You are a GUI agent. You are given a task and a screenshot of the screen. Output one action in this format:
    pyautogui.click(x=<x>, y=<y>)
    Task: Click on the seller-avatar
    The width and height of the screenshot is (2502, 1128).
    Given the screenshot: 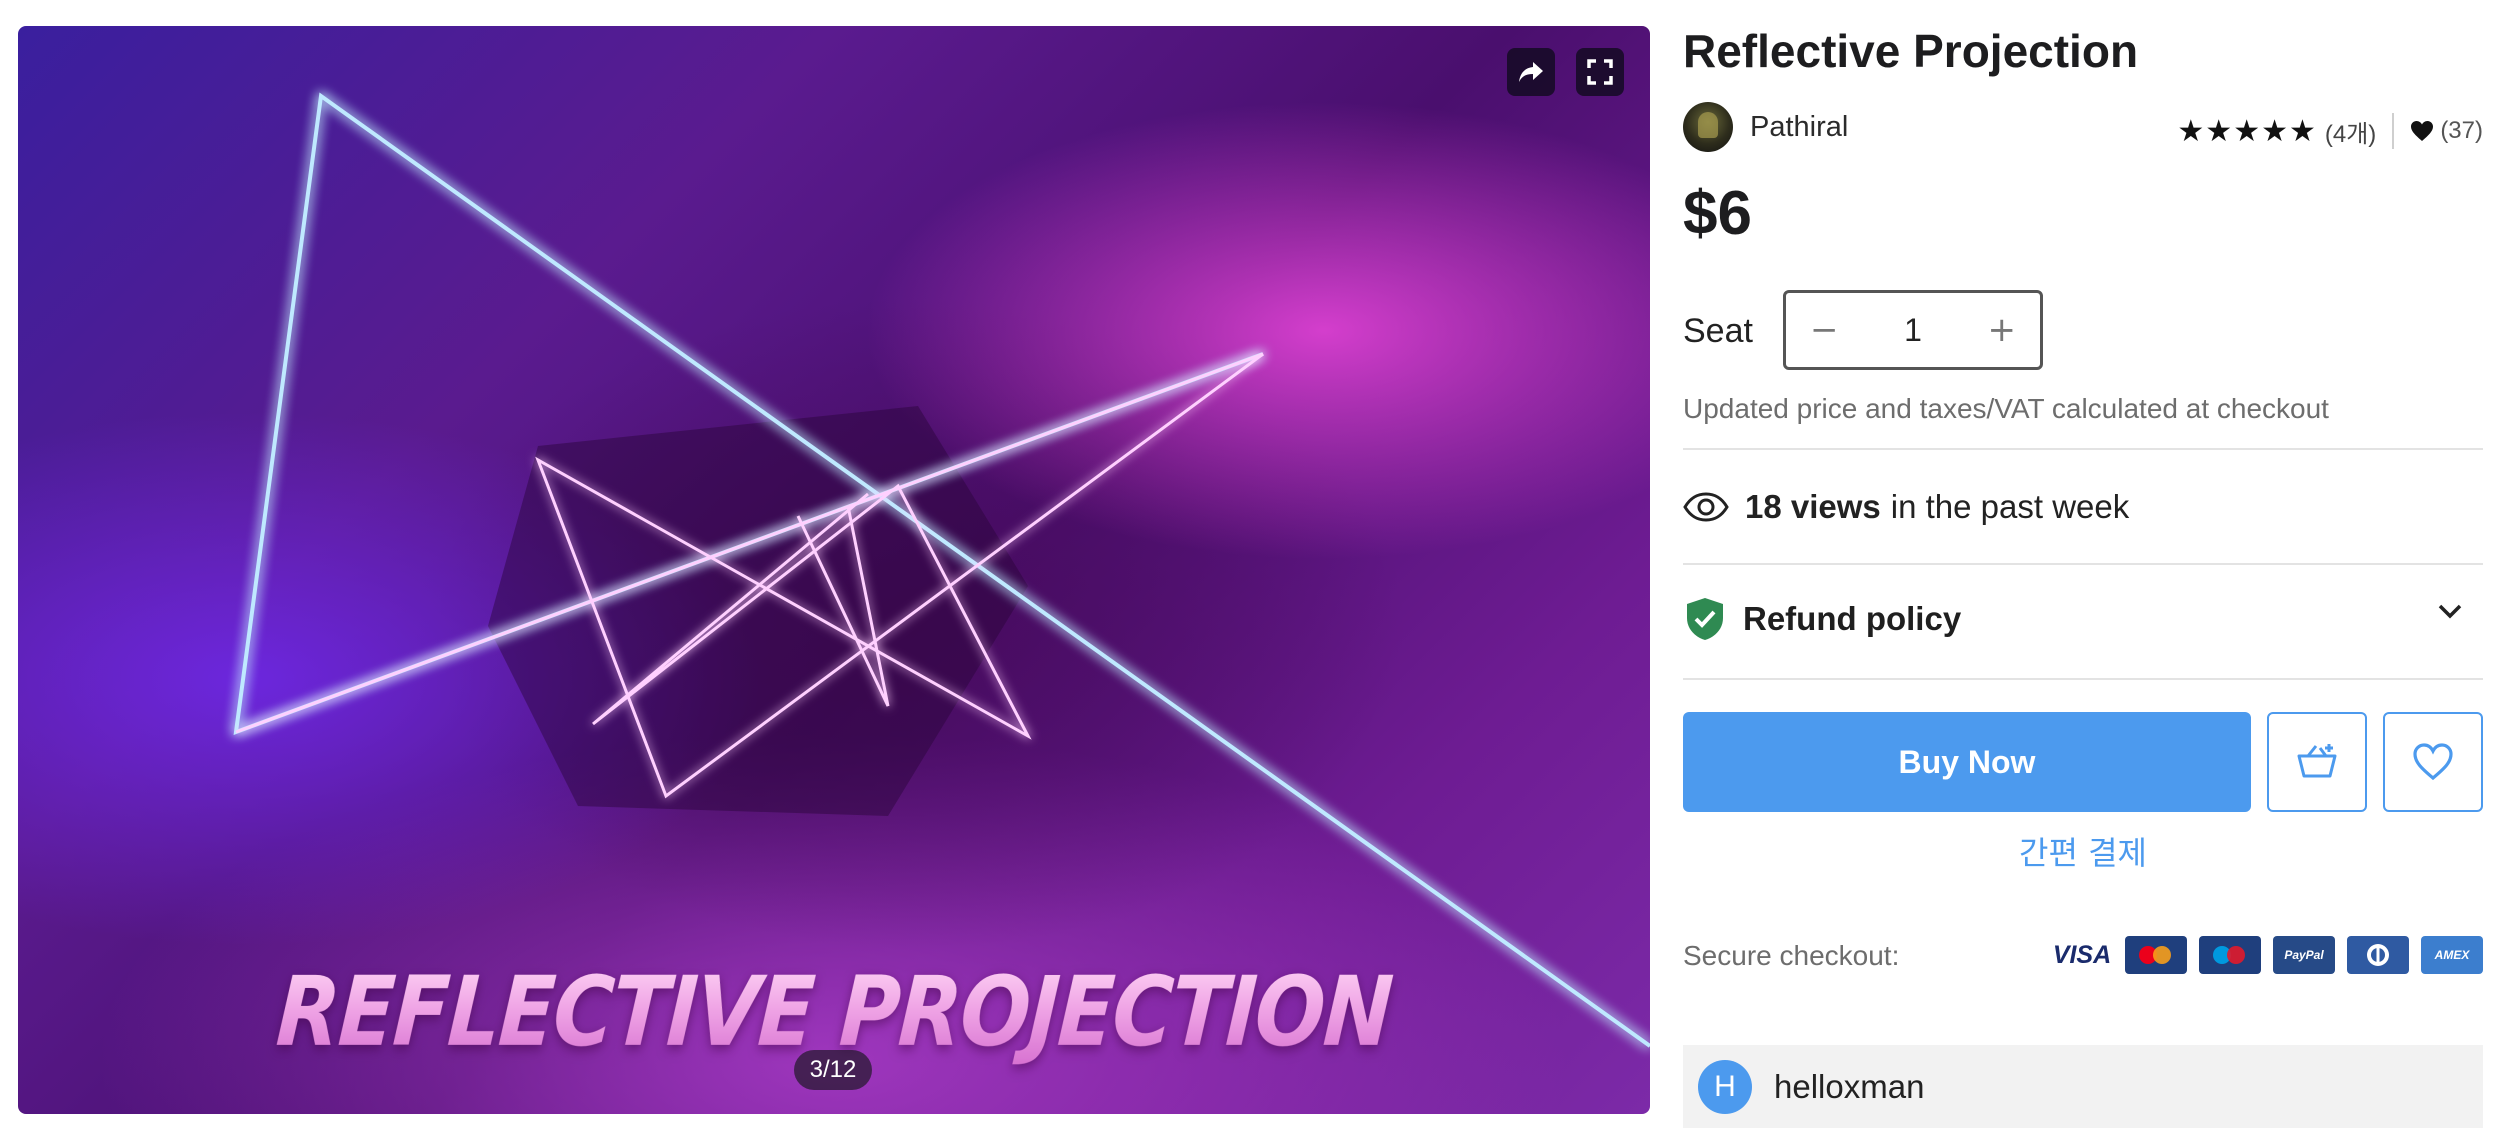 What is the action you would take?
    pyautogui.click(x=1708, y=127)
    